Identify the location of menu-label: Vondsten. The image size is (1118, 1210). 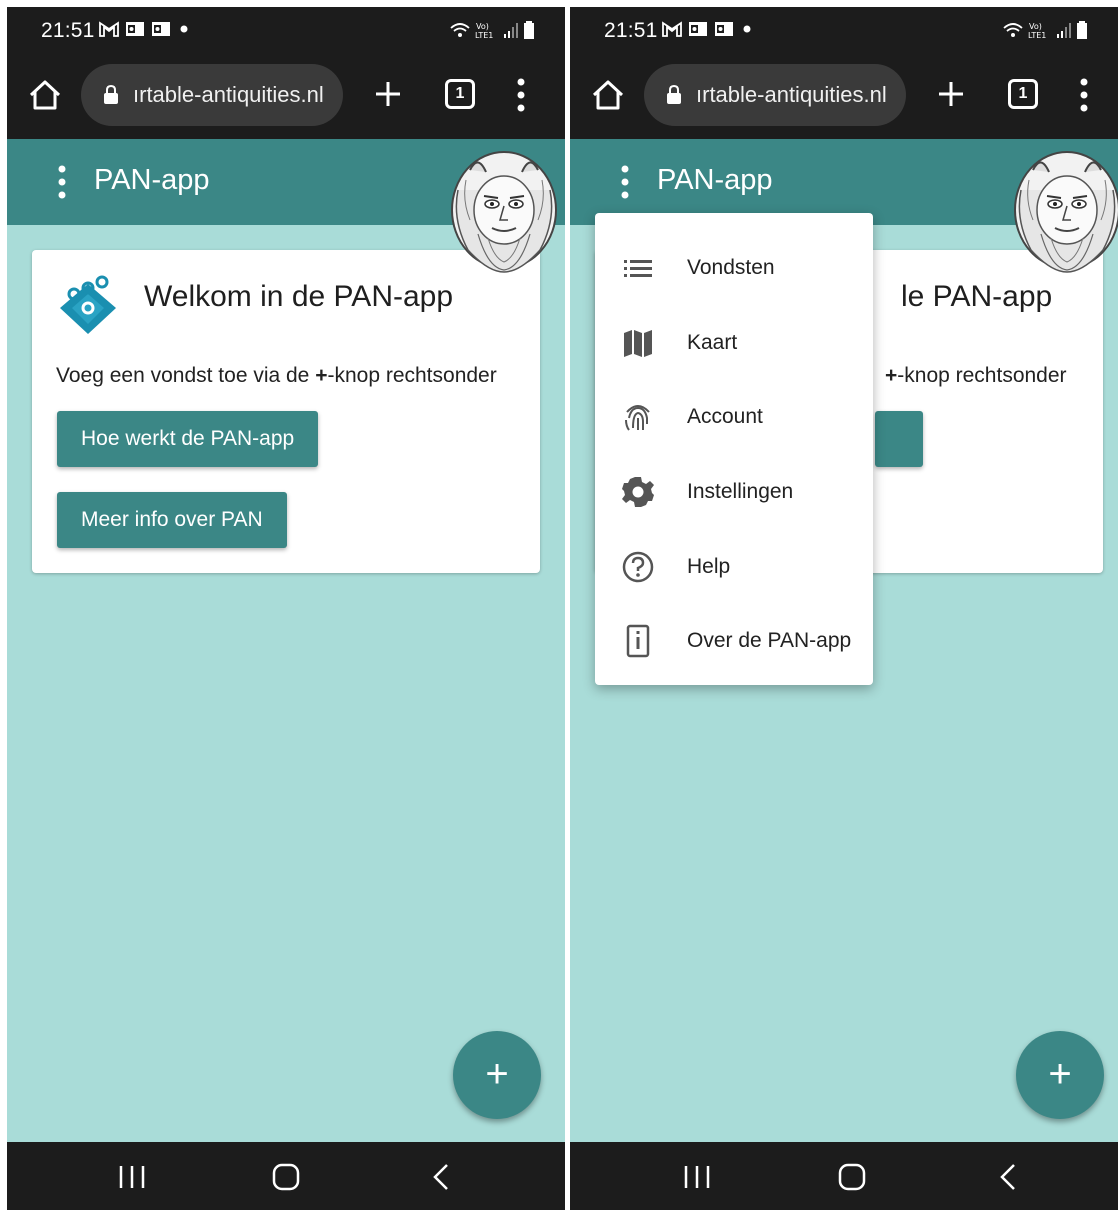
(731, 268).